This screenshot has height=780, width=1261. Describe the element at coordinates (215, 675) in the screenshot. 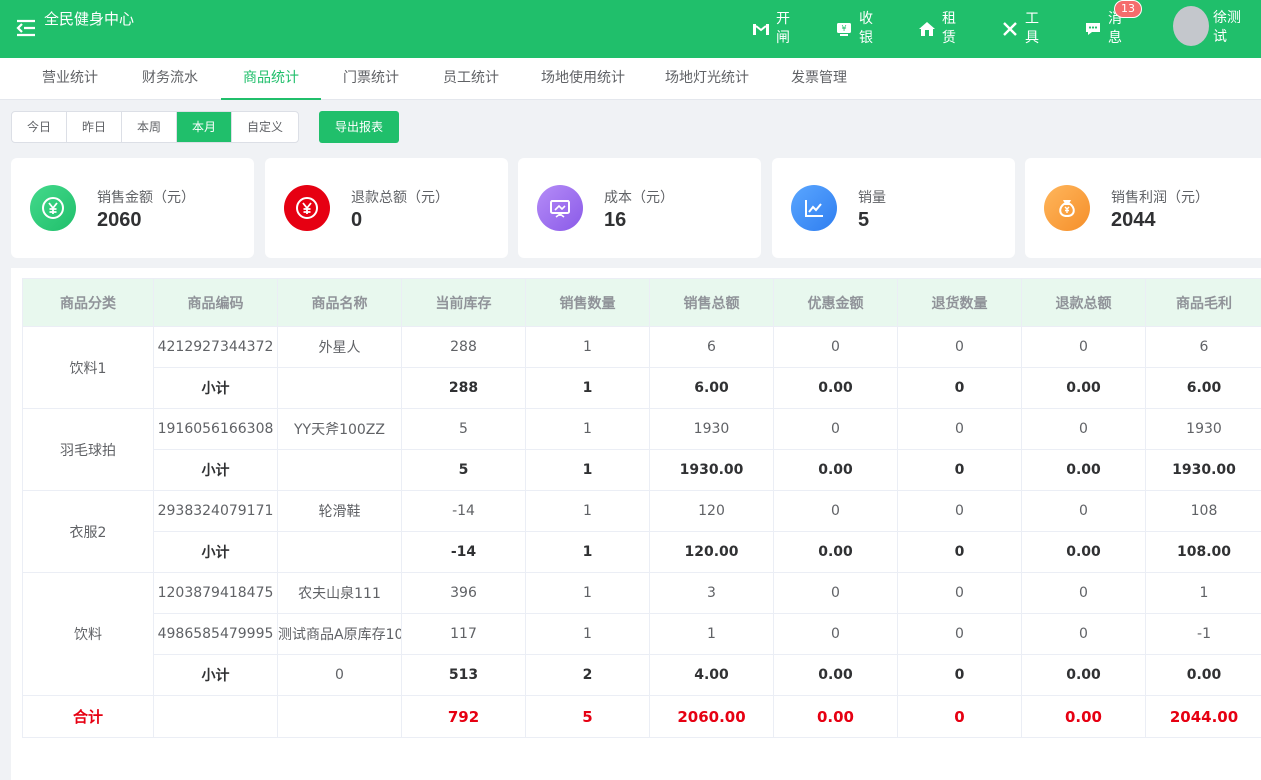

I see `table-cell: 小计` at that location.